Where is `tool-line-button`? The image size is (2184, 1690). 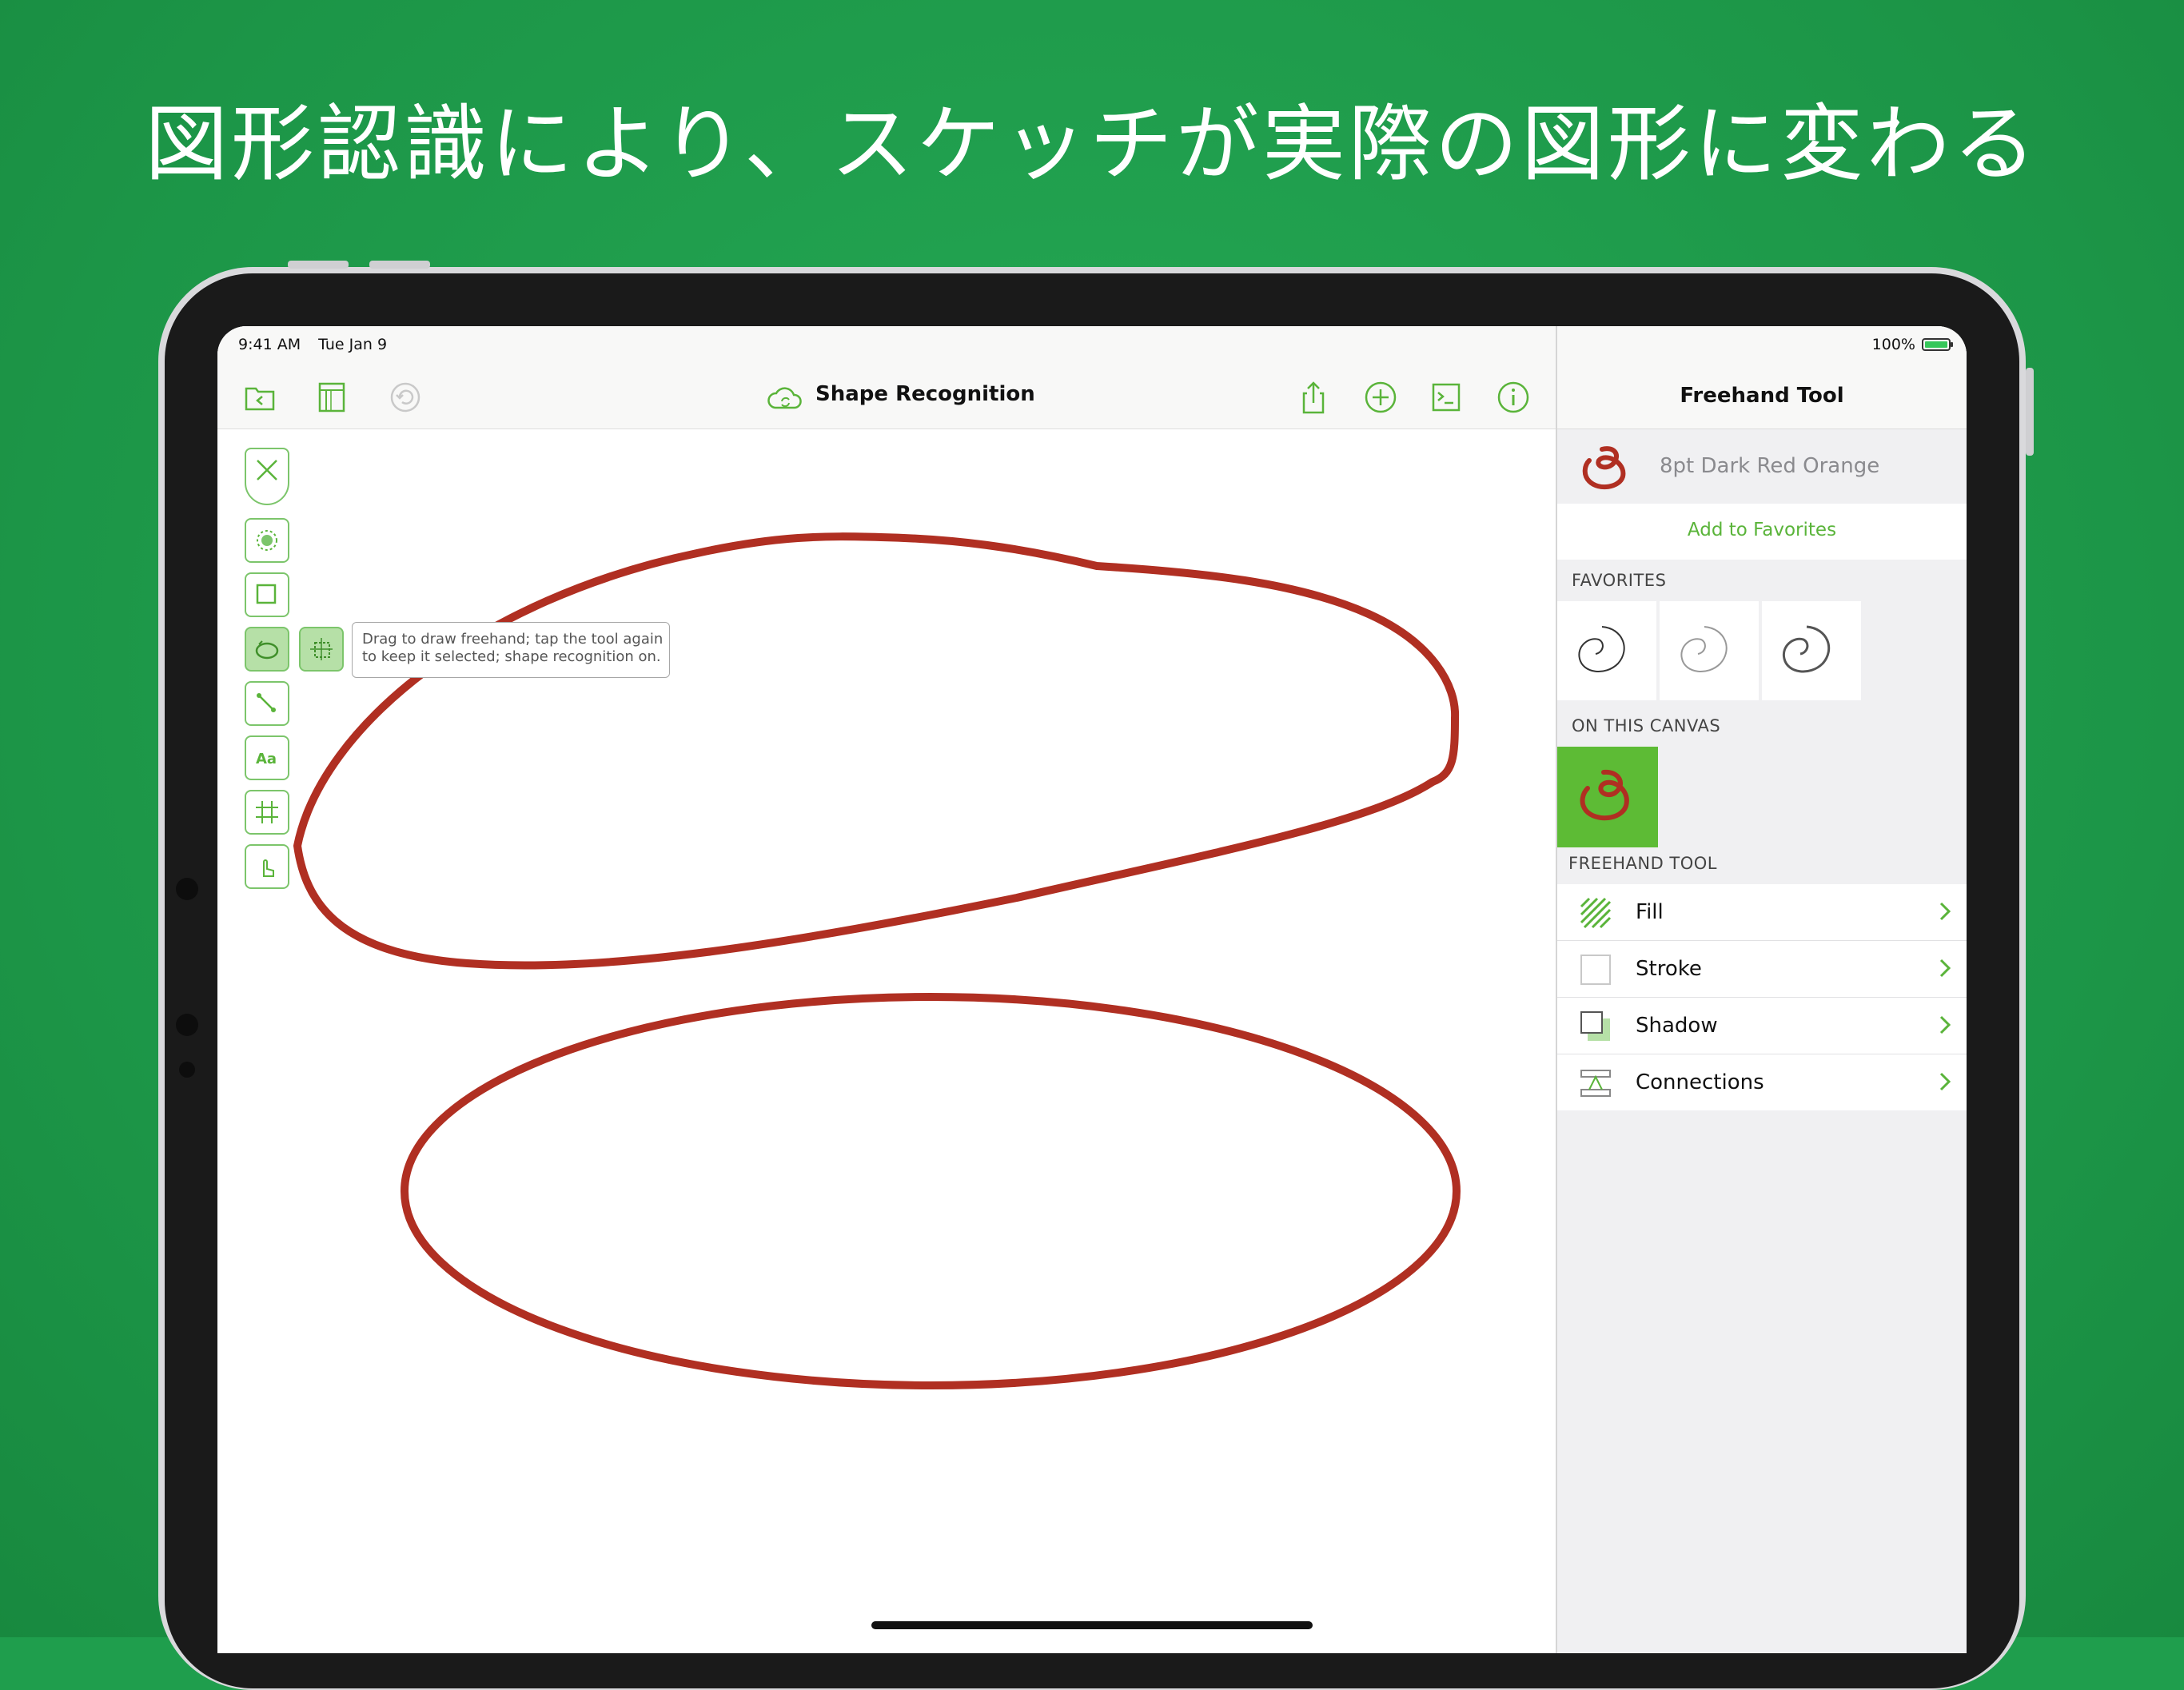 tool-line-button is located at coordinates (267, 704).